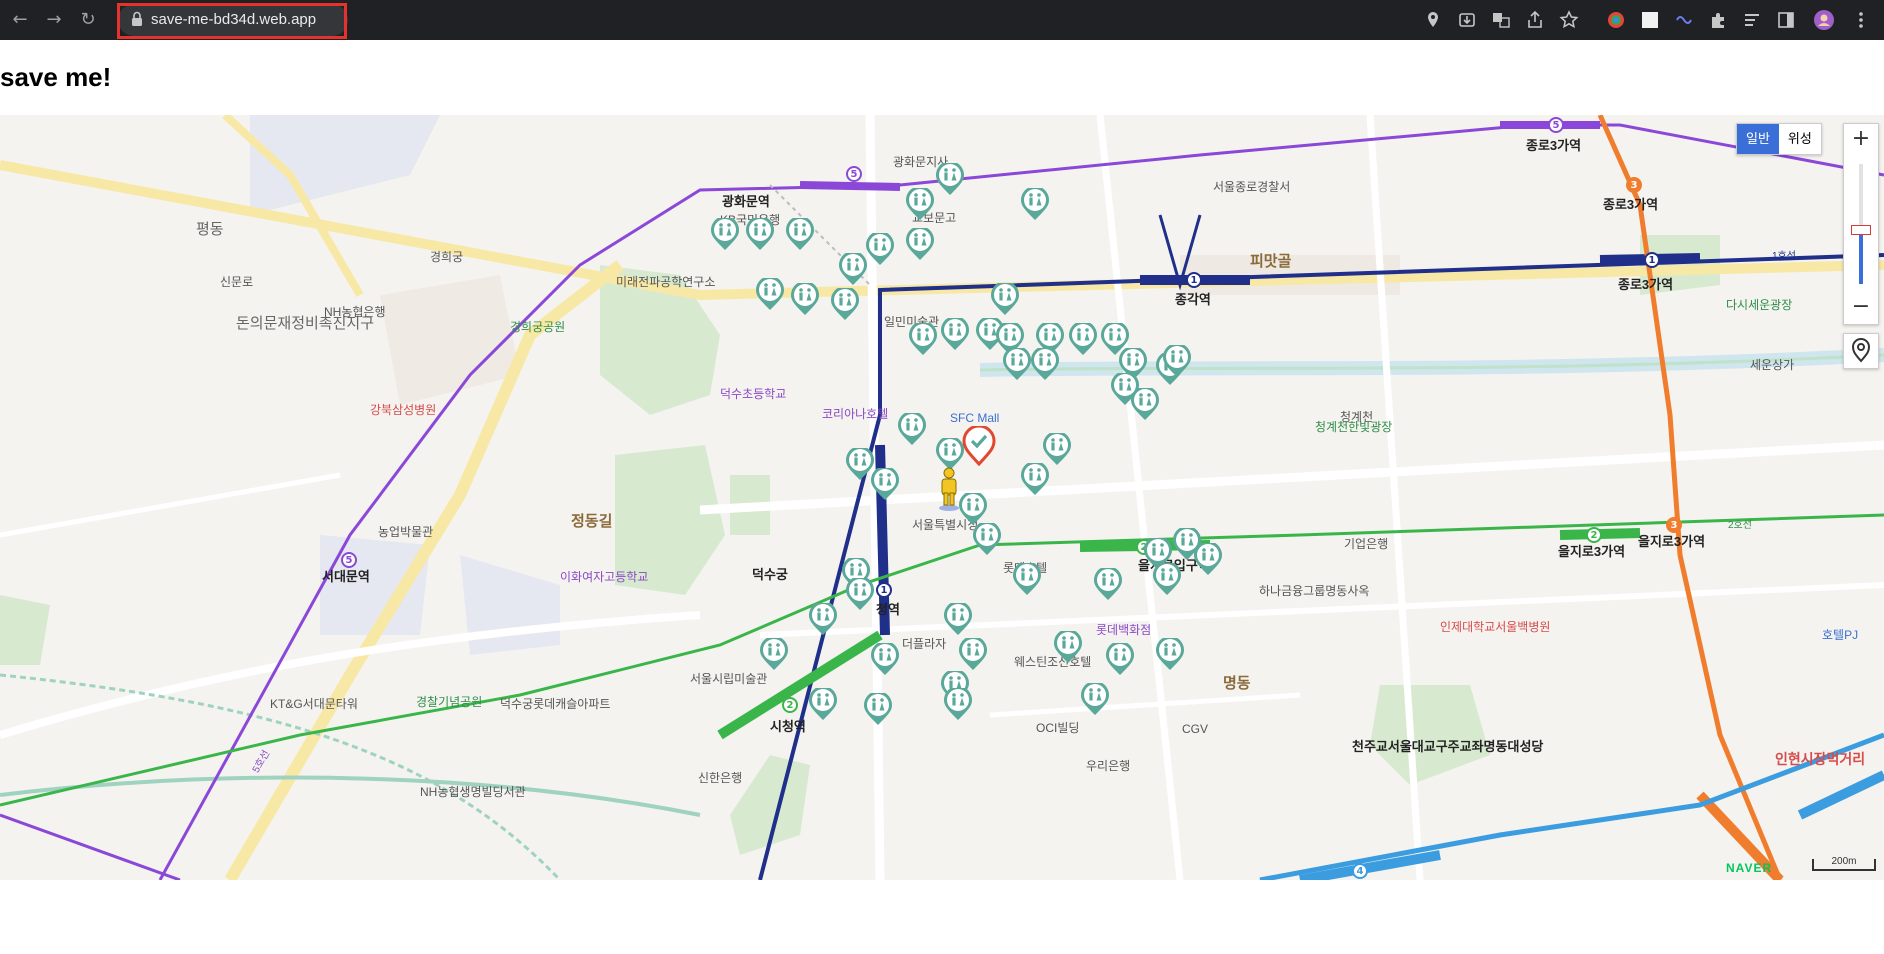 The width and height of the screenshot is (1884, 954). I want to click on reading-list-icon, so click(1752, 20).